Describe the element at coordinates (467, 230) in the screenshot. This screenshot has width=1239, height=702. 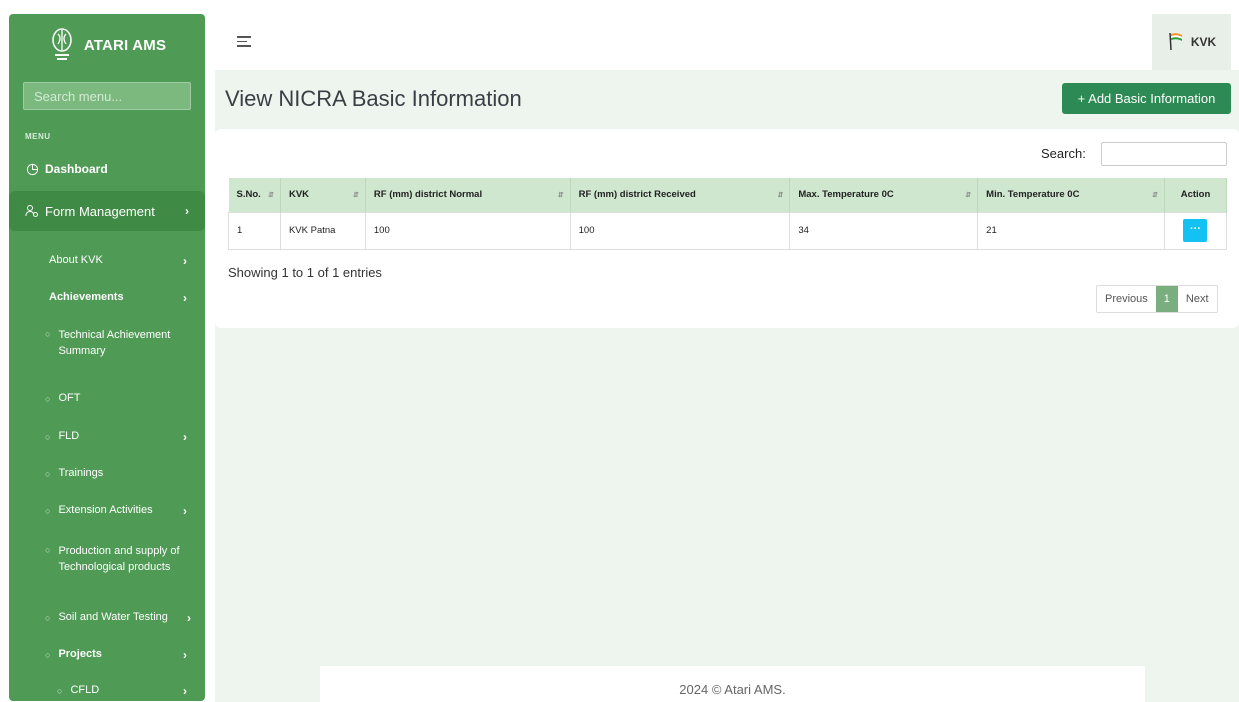
I see `cell-rf-normal: 100` at that location.